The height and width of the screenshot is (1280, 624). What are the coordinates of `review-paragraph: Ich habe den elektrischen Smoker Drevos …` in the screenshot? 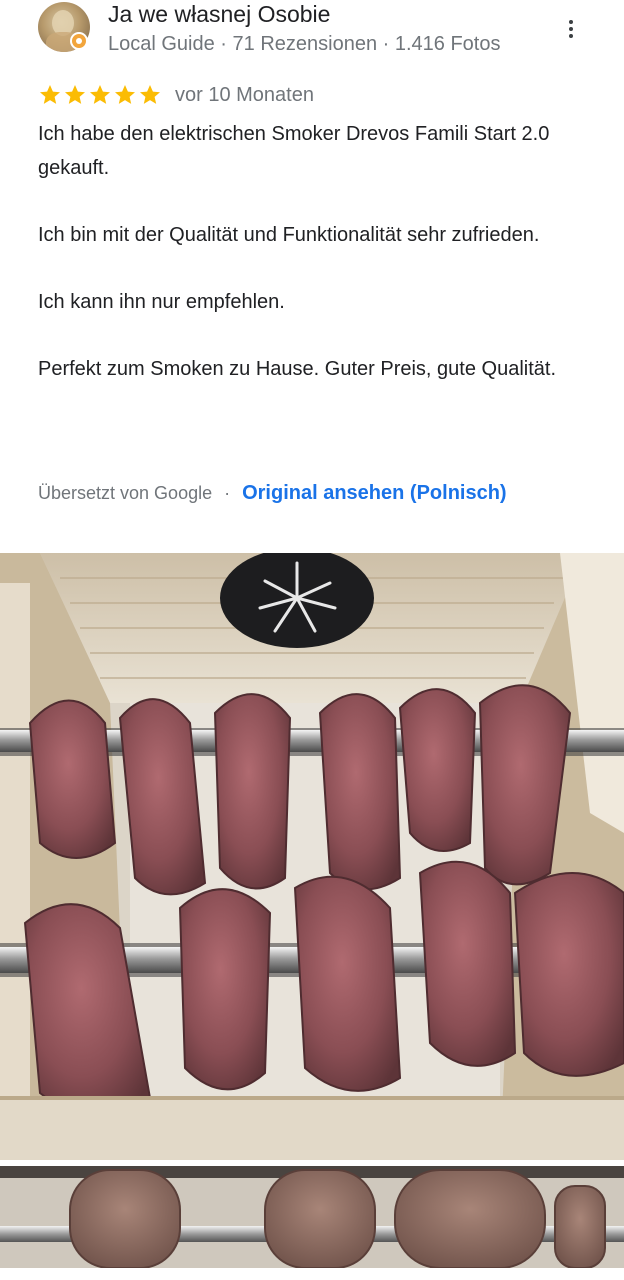 It's located at (294, 151).